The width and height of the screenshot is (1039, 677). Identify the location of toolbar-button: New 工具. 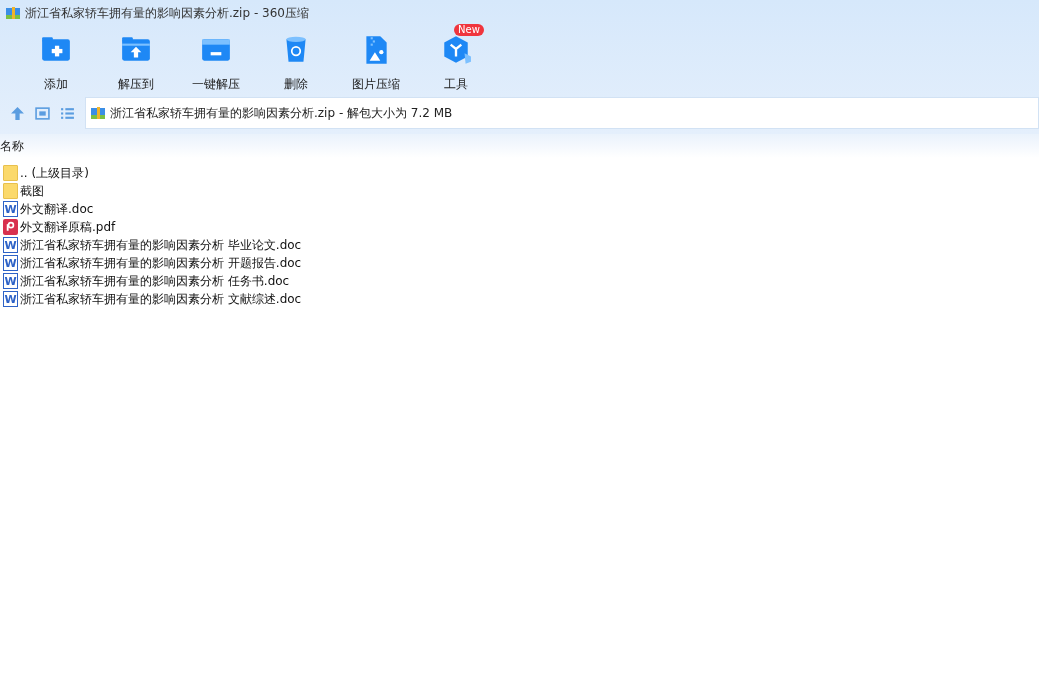
(456, 59).